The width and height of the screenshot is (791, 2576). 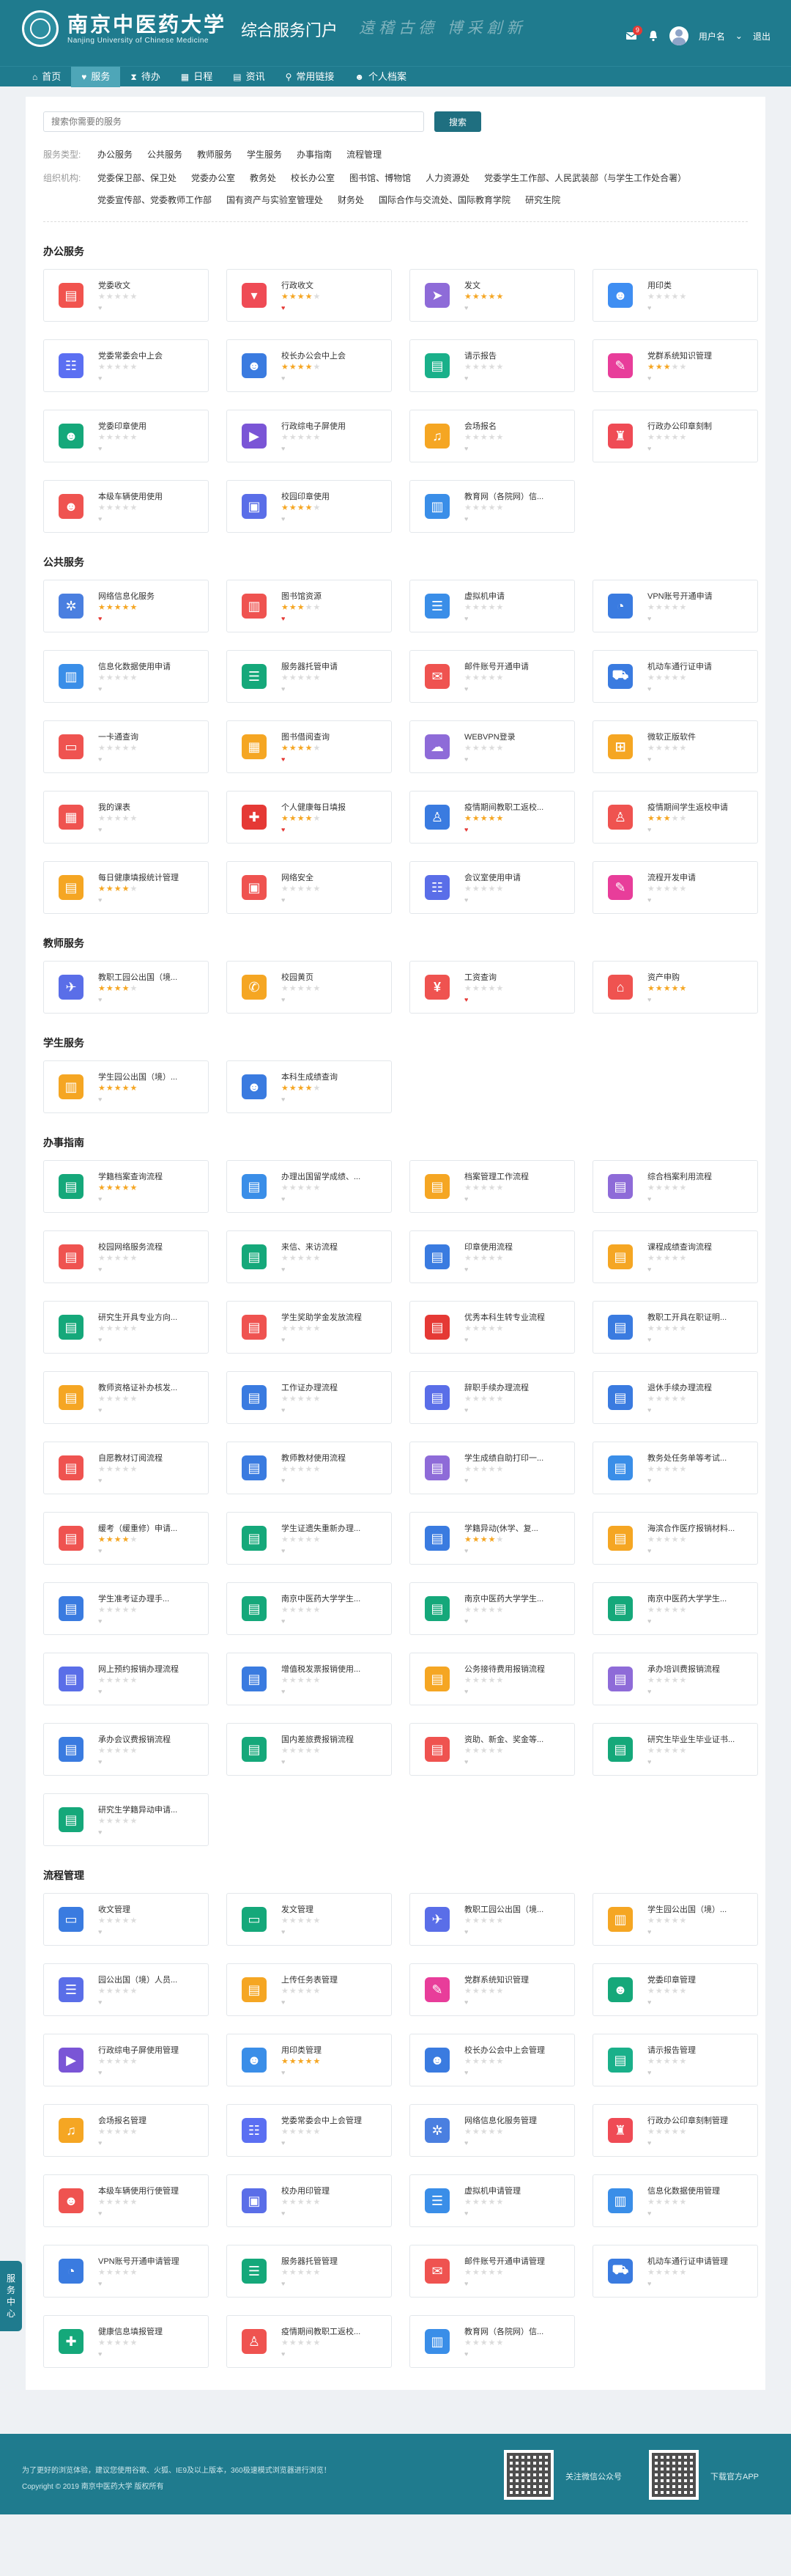 I want to click on service-card: ▤ 学生证遗失重新办理... ★★★★★ ♥, so click(x=309, y=1538).